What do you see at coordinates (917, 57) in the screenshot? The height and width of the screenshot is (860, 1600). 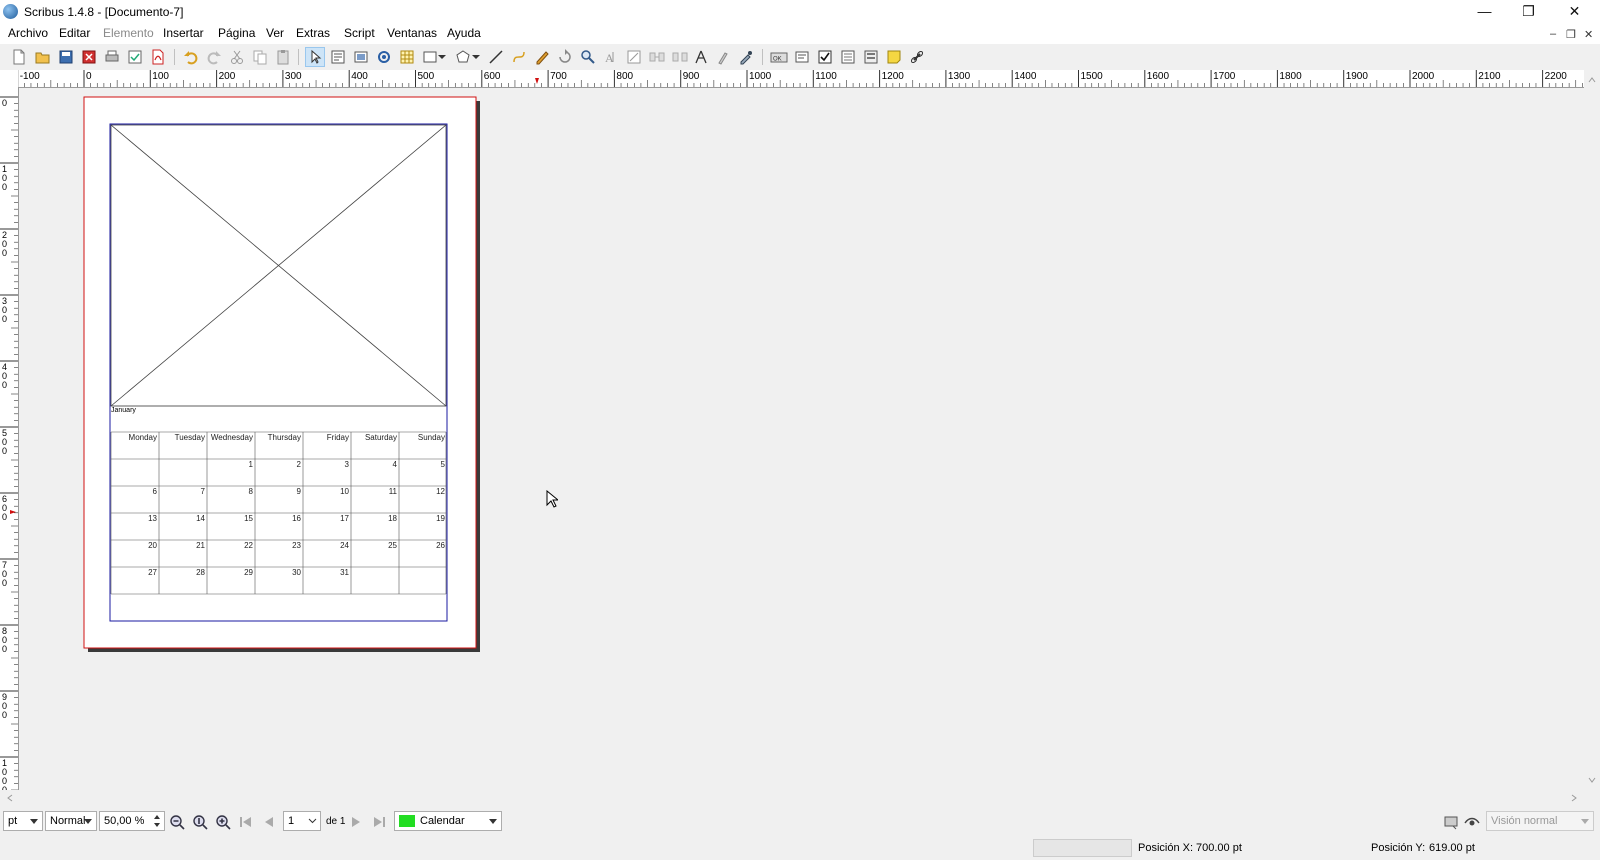 I see `pdf-link-tool` at bounding box center [917, 57].